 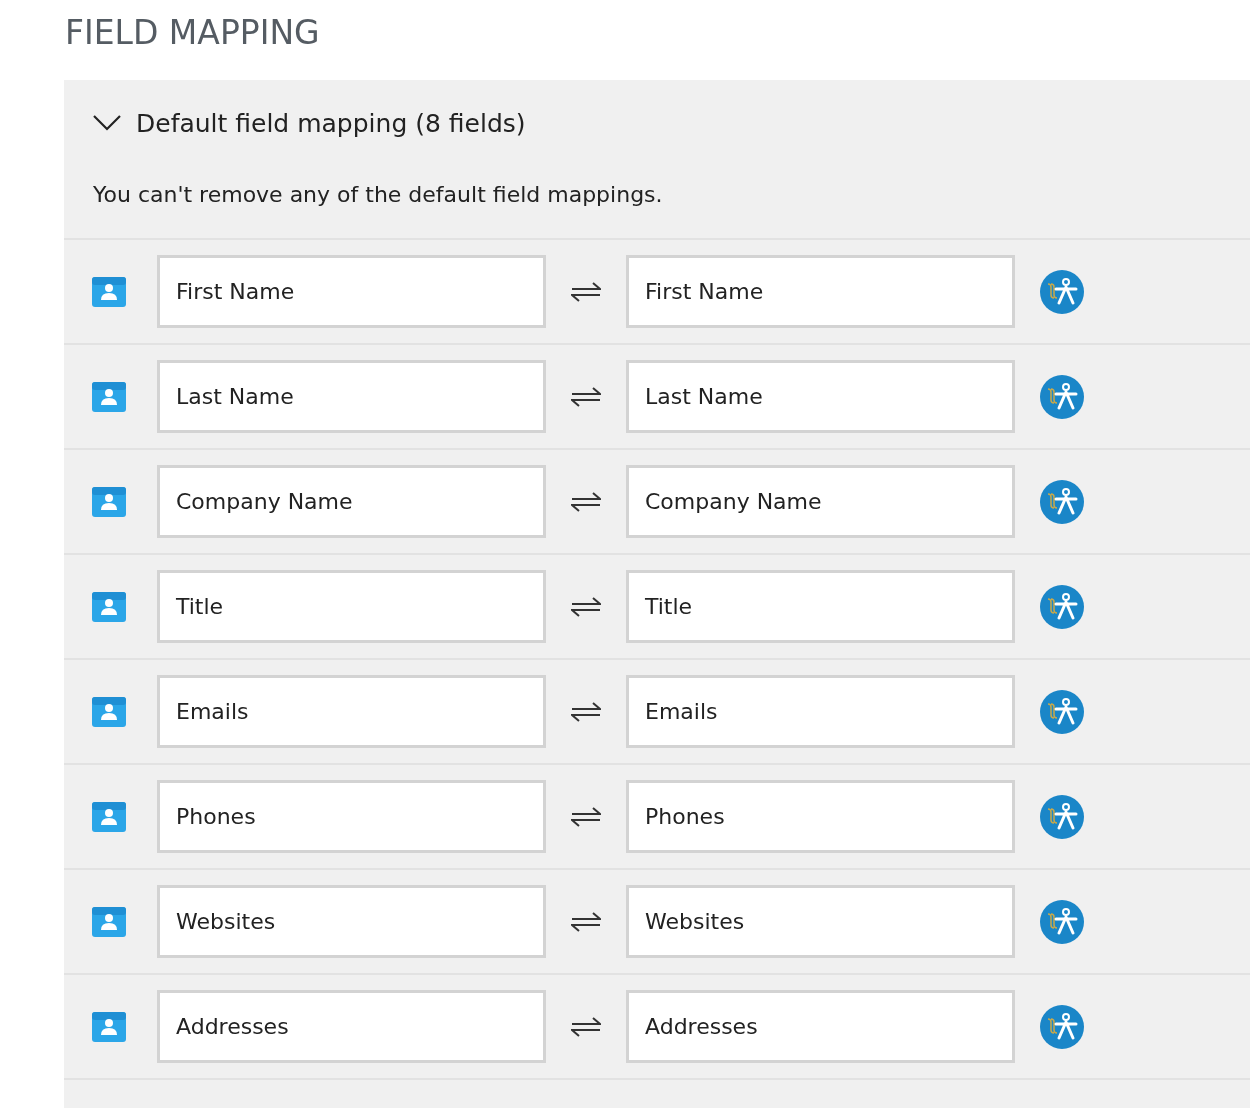 What do you see at coordinates (820, 816) in the screenshot?
I see `target-field: Phones` at bounding box center [820, 816].